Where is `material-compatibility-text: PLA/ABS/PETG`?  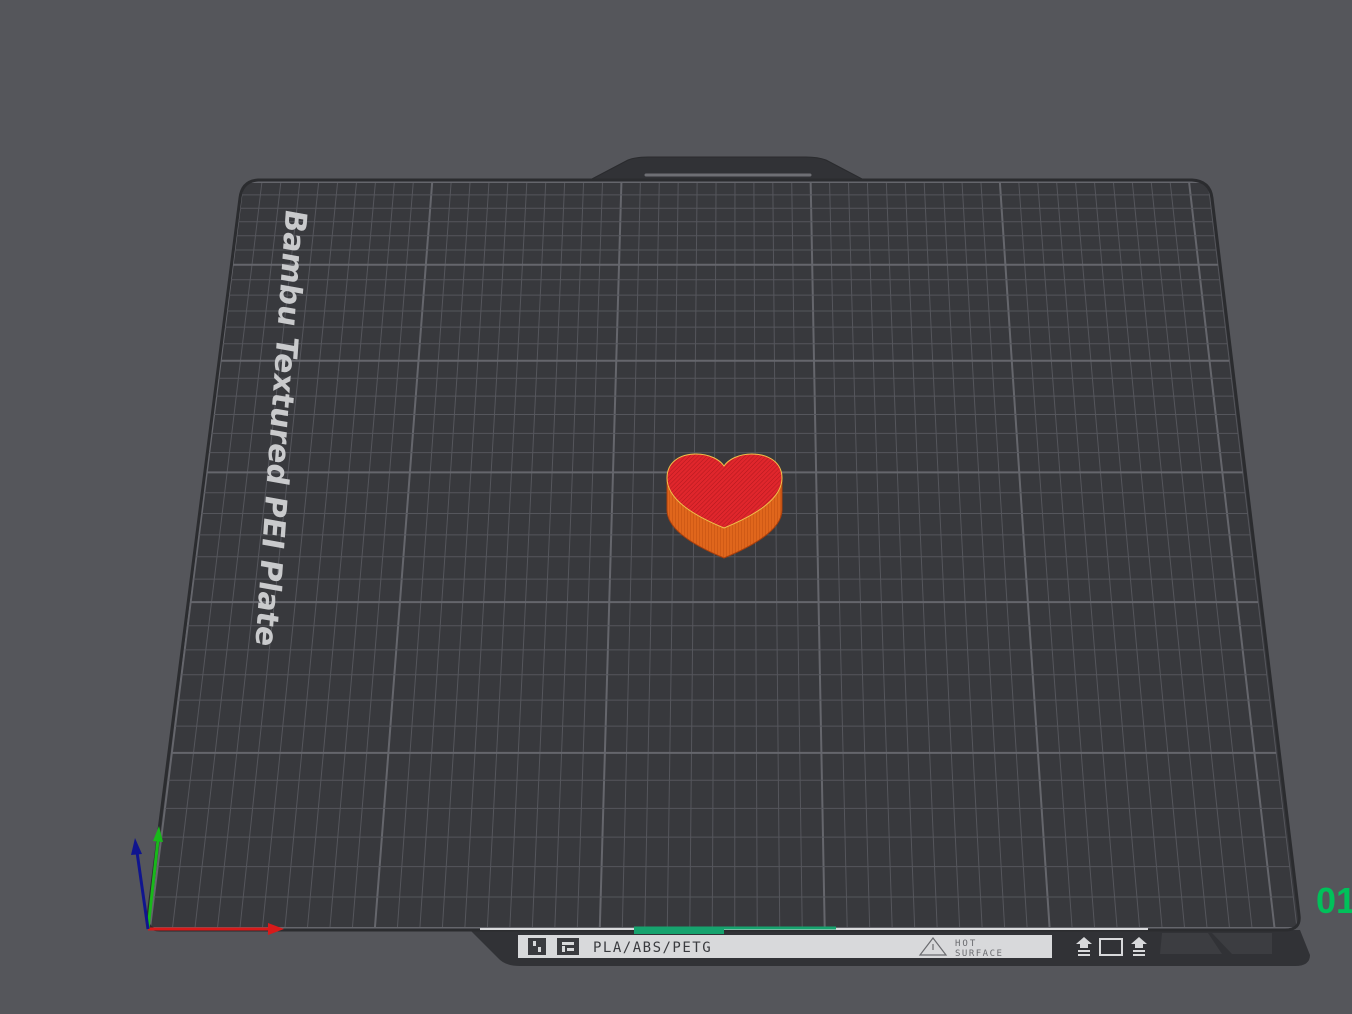 material-compatibility-text: PLA/ABS/PETG is located at coordinates (652, 948).